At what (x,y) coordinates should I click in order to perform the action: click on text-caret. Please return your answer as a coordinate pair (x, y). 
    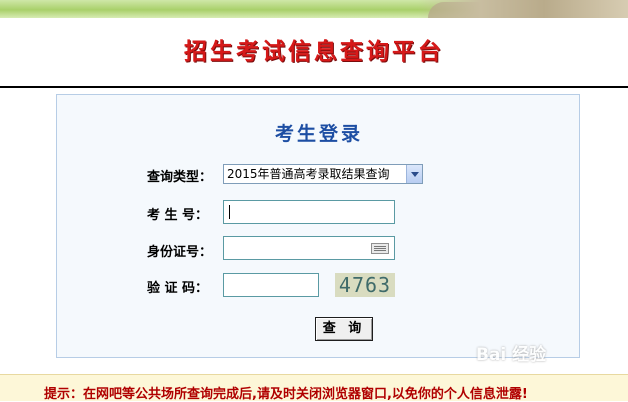
    Looking at the image, I should click on (229, 212).